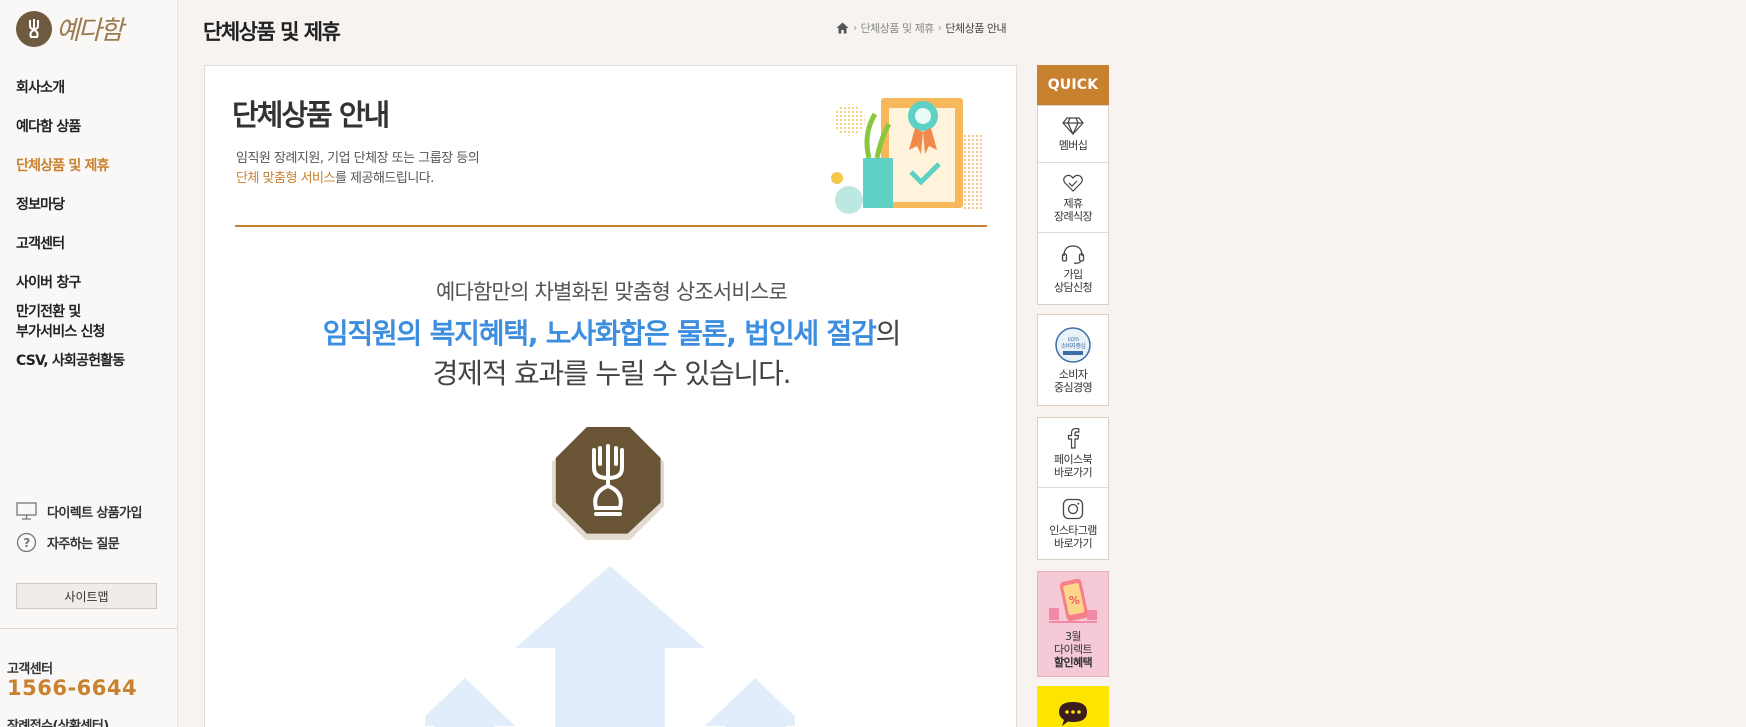  I want to click on quick-partner-label-1: 제휴, so click(1073, 203).